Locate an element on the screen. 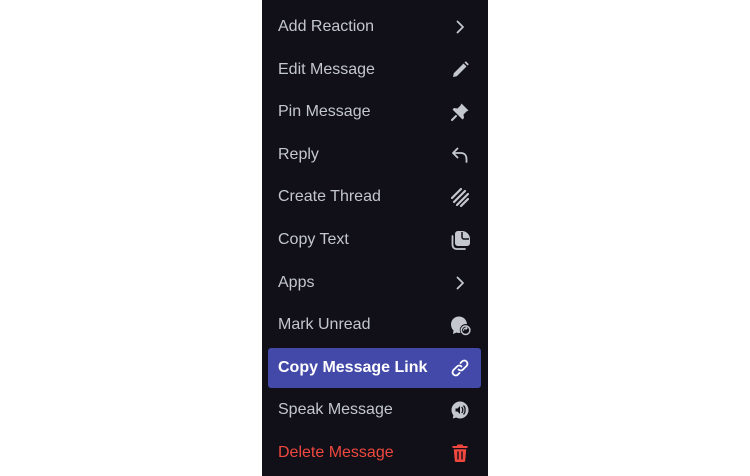 The image size is (750, 476). menu-item-label: Copy Message Link is located at coordinates (353, 367).